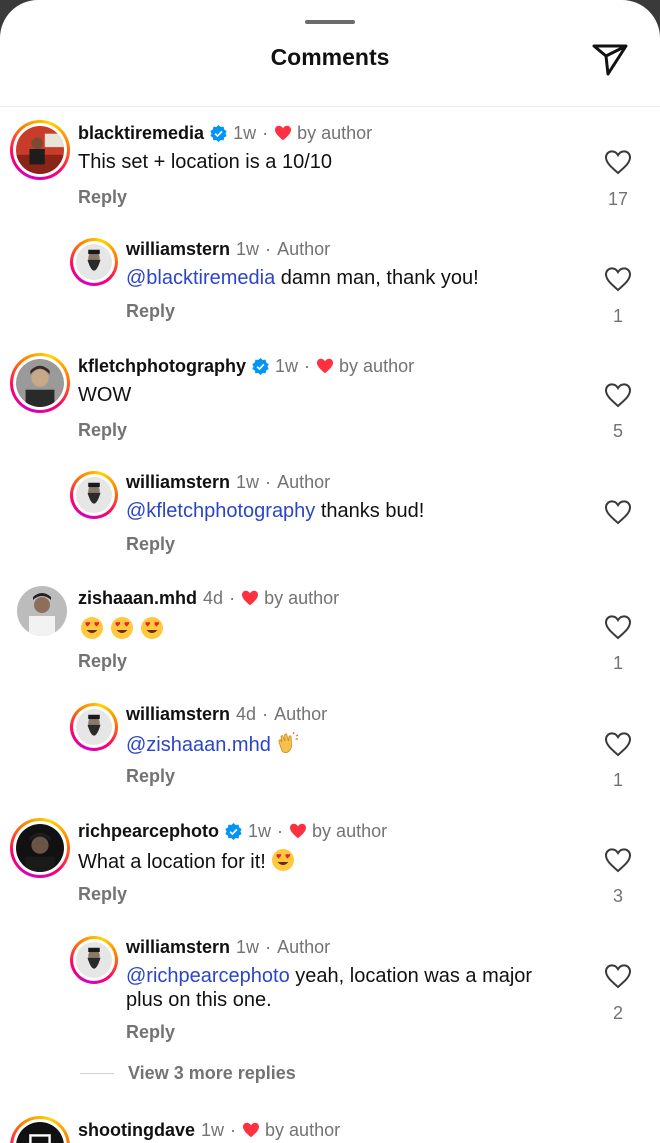 This screenshot has height=1143, width=660. What do you see at coordinates (148, 831) in the screenshot?
I see `username: richpearcephoto` at bounding box center [148, 831].